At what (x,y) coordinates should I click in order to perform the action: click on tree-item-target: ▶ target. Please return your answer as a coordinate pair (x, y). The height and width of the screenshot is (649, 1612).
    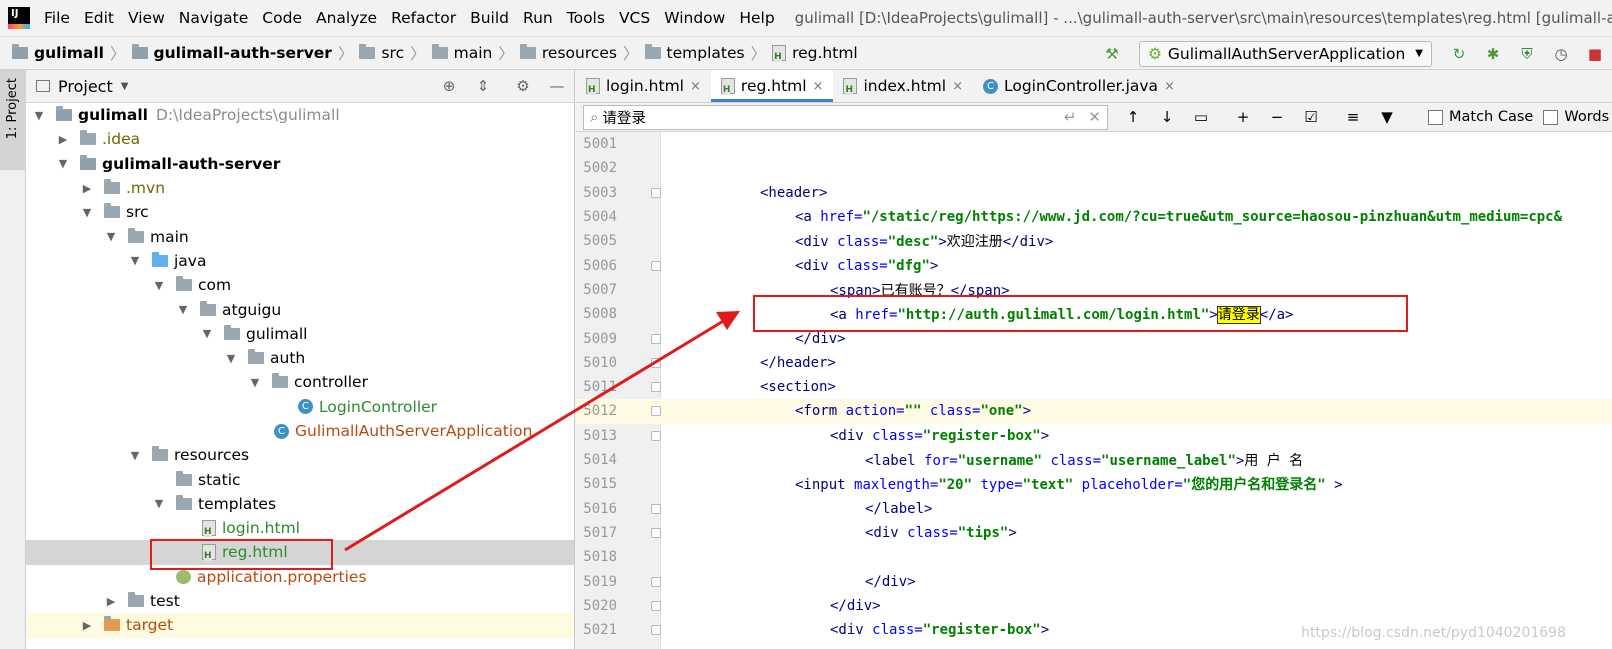
    Looking at the image, I should click on (300, 625).